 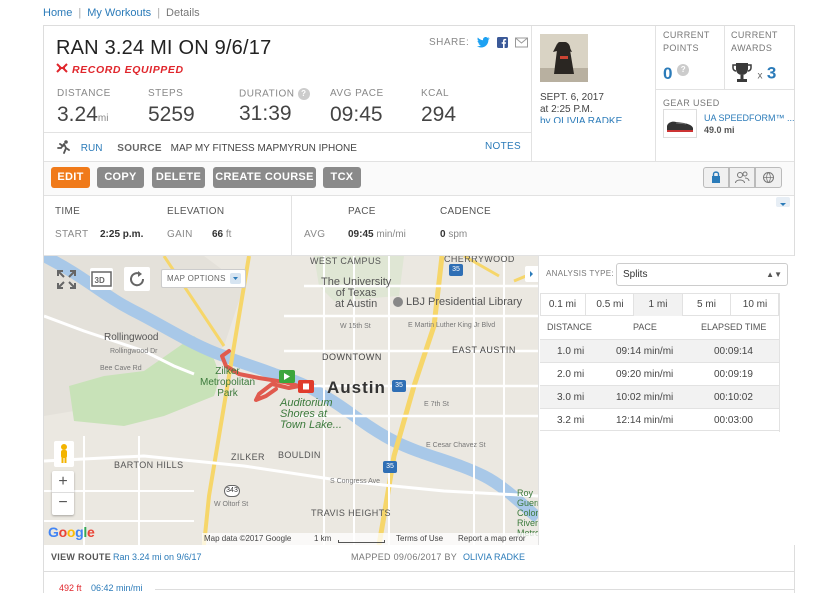 What do you see at coordinates (465, 211) in the screenshot?
I see `cadence-label: CADENCE` at bounding box center [465, 211].